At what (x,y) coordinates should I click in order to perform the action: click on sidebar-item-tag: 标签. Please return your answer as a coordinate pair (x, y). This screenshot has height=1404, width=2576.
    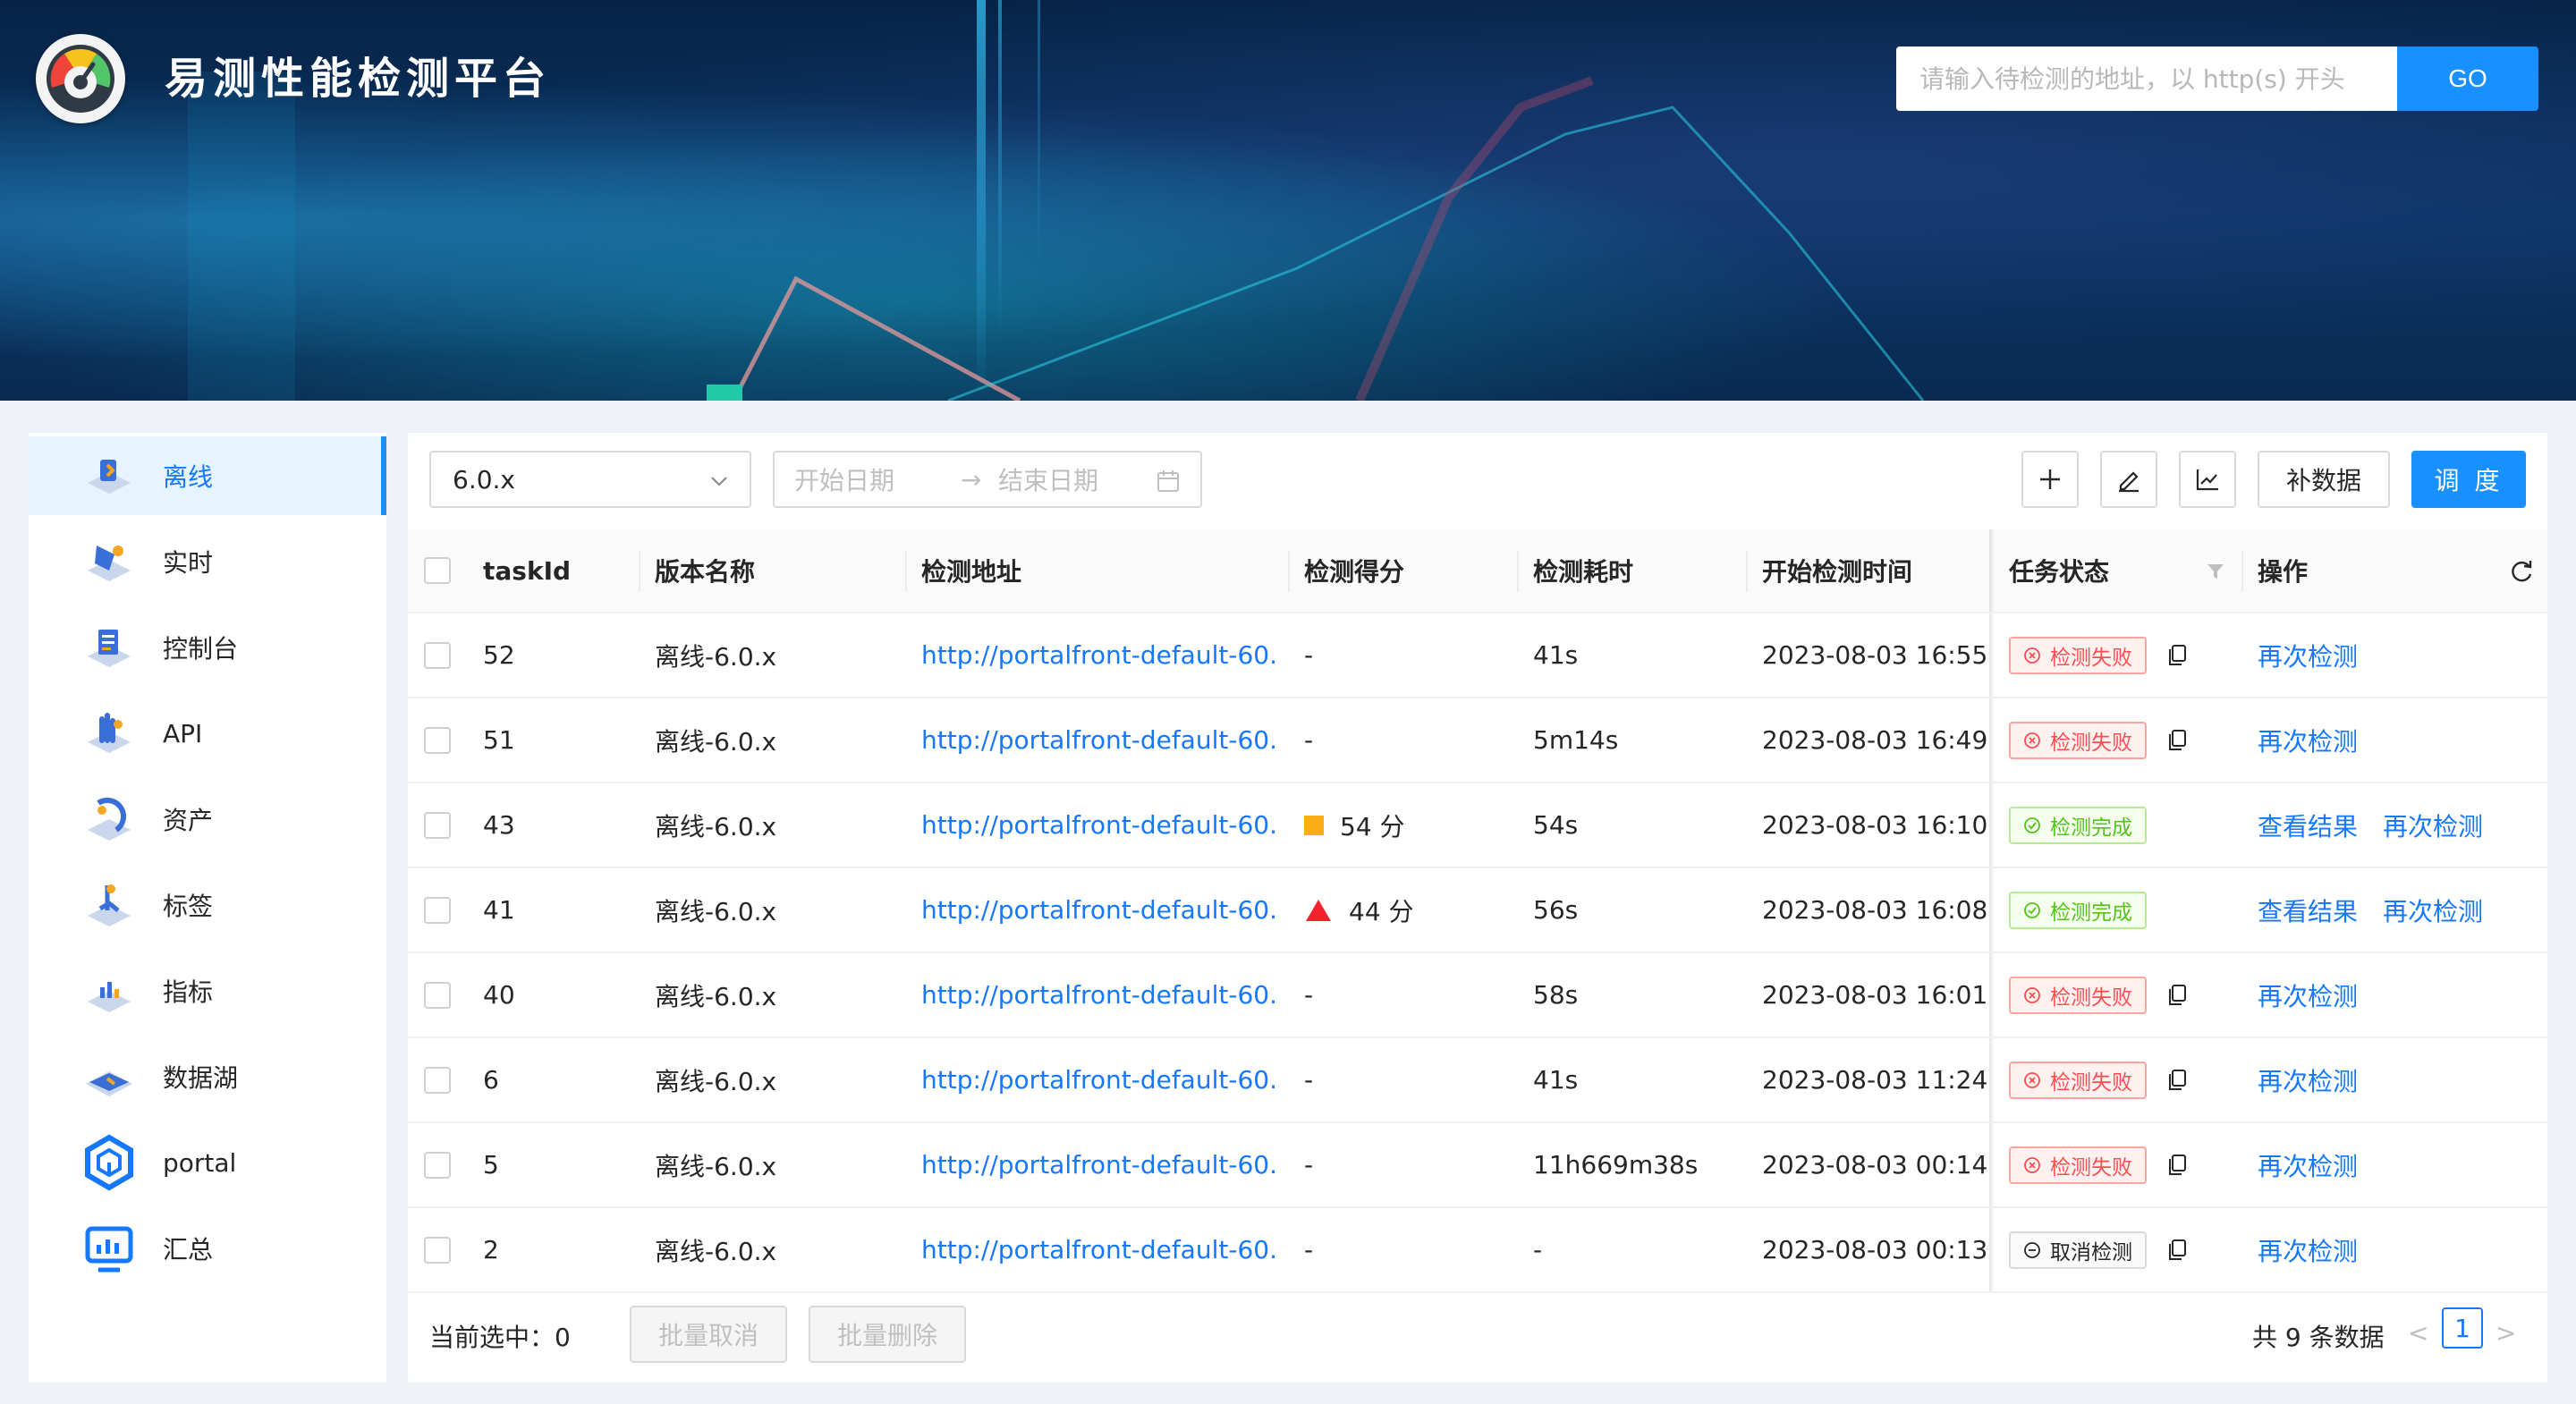
    Looking at the image, I should click on (207, 905).